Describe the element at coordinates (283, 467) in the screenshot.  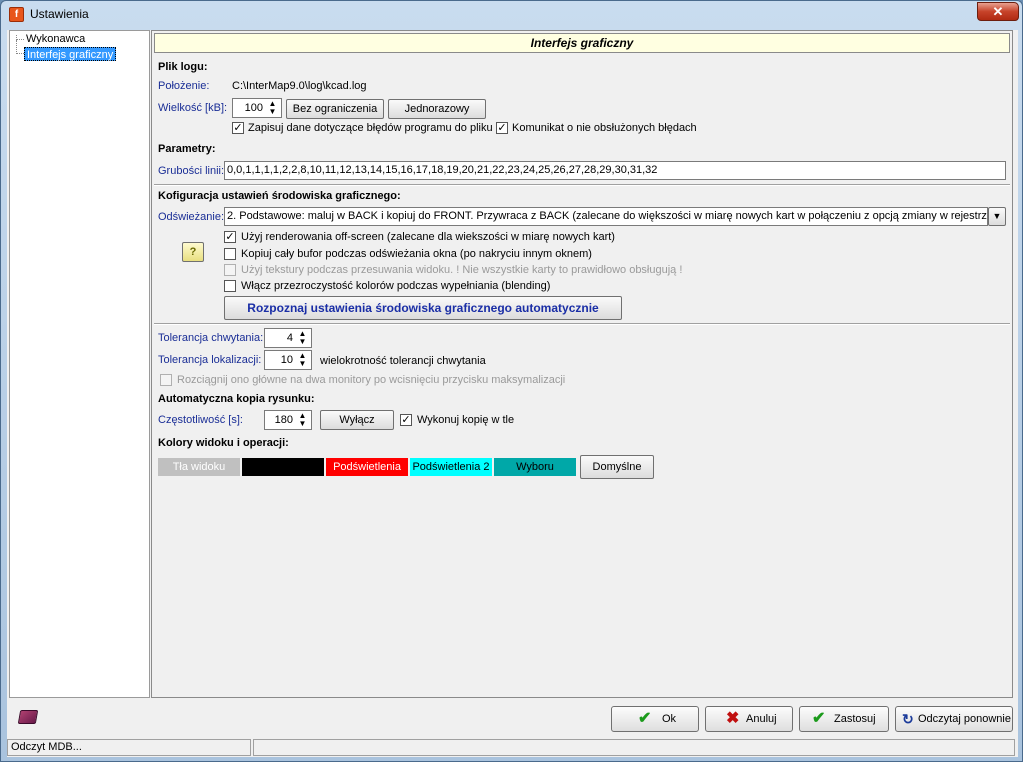
I see `foreground-color-swatch` at that location.